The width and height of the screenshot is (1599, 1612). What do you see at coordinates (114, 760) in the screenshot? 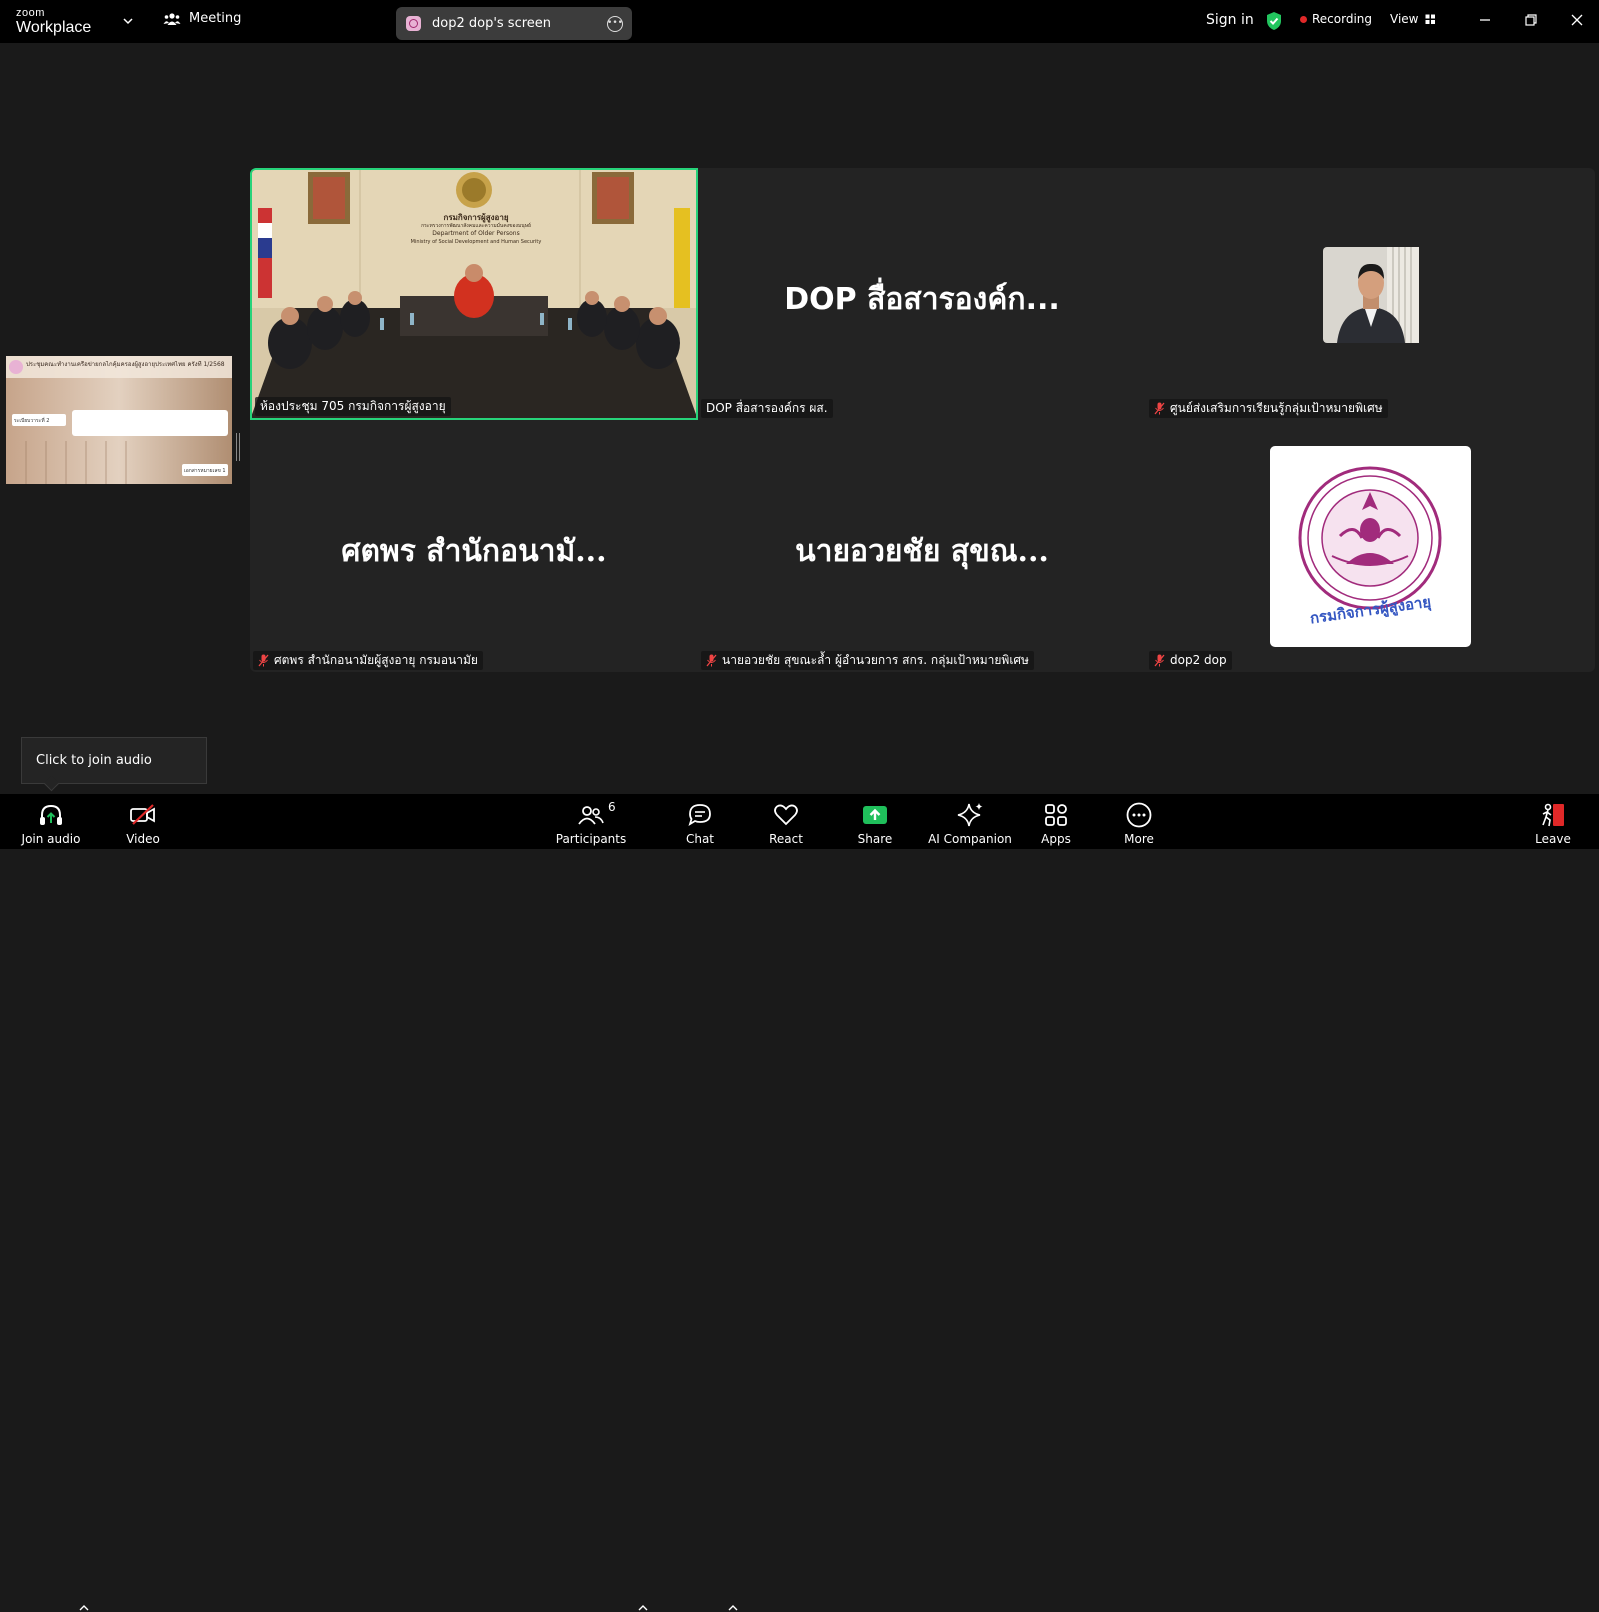
I see `join-audio-tooltip: Click to join audio` at bounding box center [114, 760].